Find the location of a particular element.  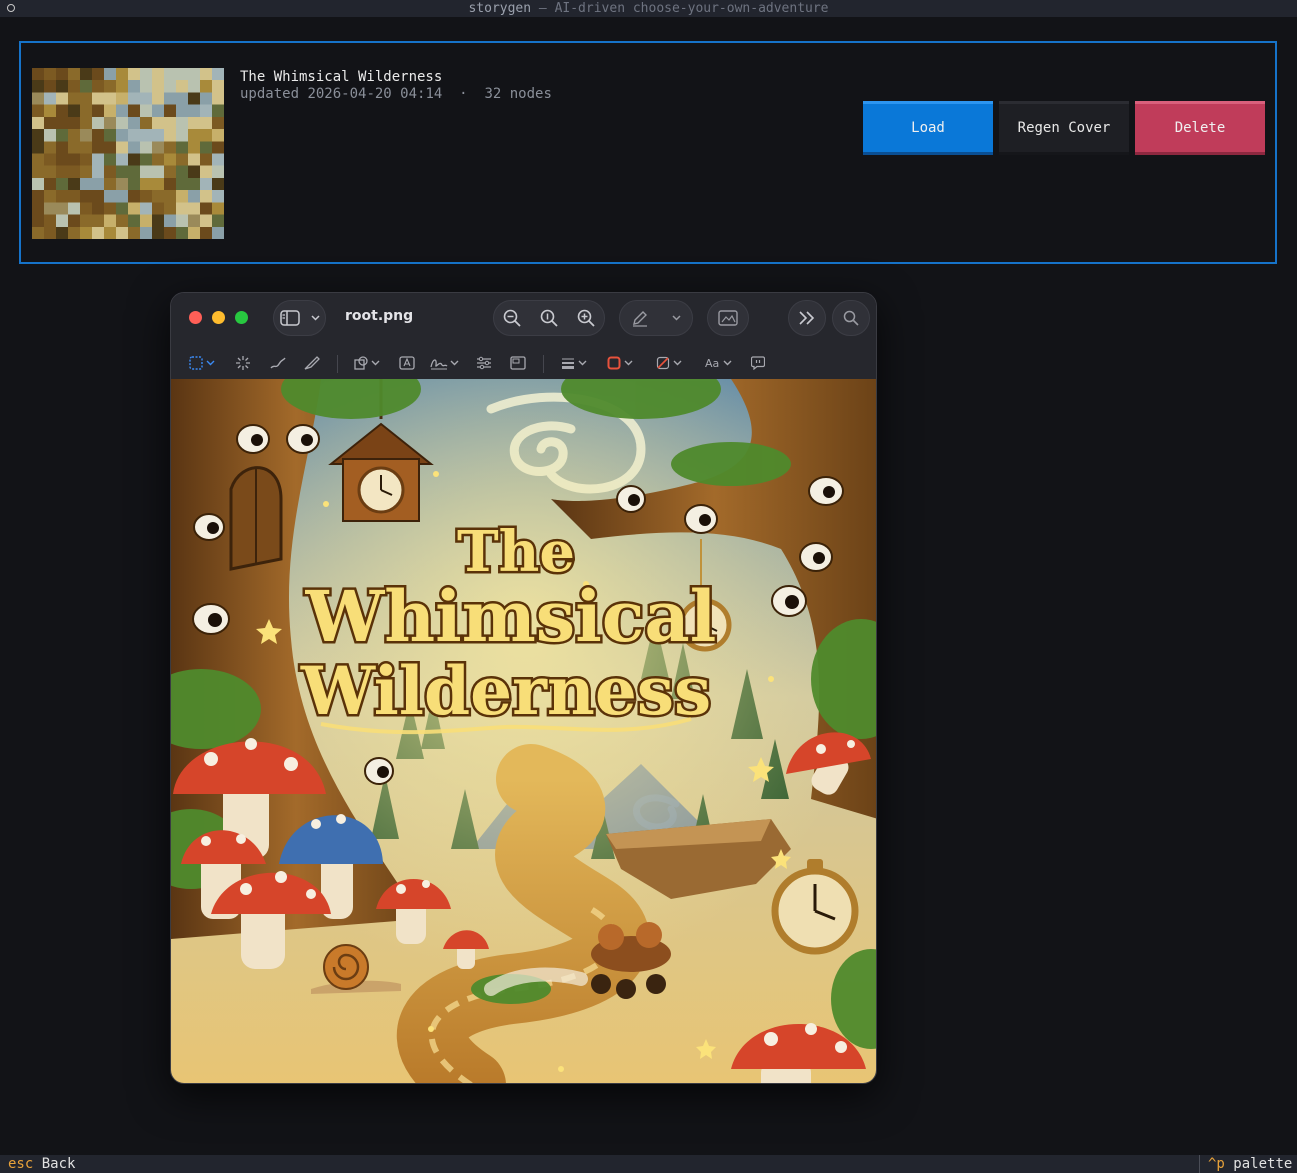

adjust-size-icon is located at coordinates (518, 363).